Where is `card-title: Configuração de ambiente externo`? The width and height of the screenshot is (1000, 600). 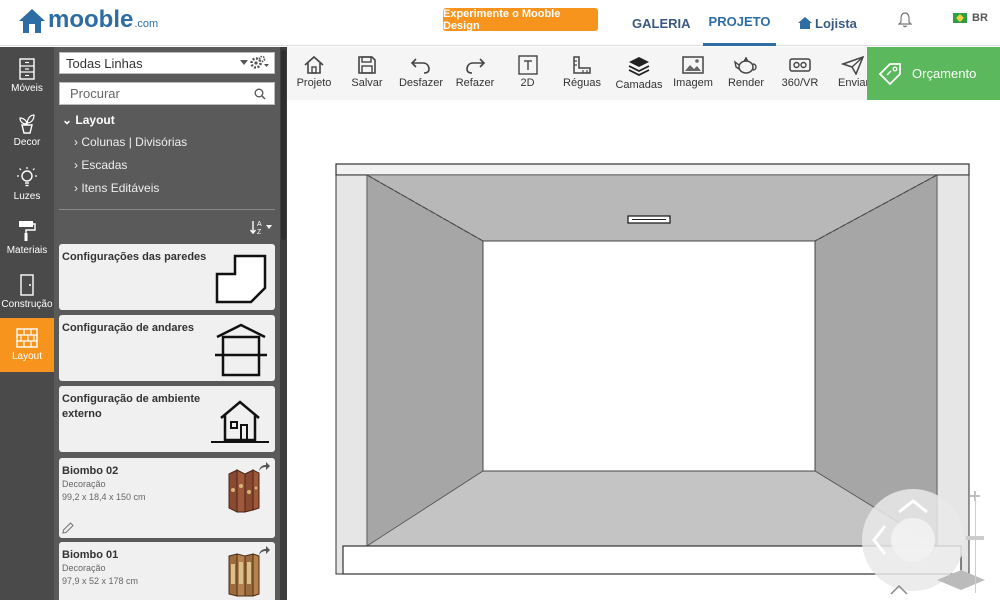 card-title: Configuração de ambiente externo is located at coordinates (131, 406).